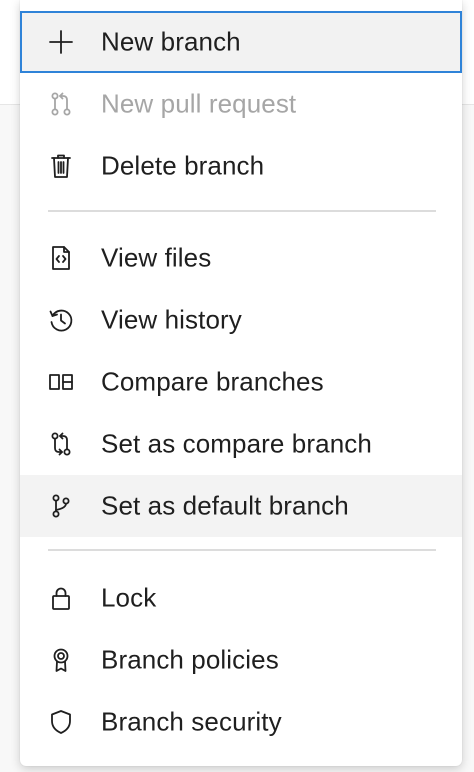  What do you see at coordinates (171, 41) in the screenshot?
I see `menu-item-label: New branch` at bounding box center [171, 41].